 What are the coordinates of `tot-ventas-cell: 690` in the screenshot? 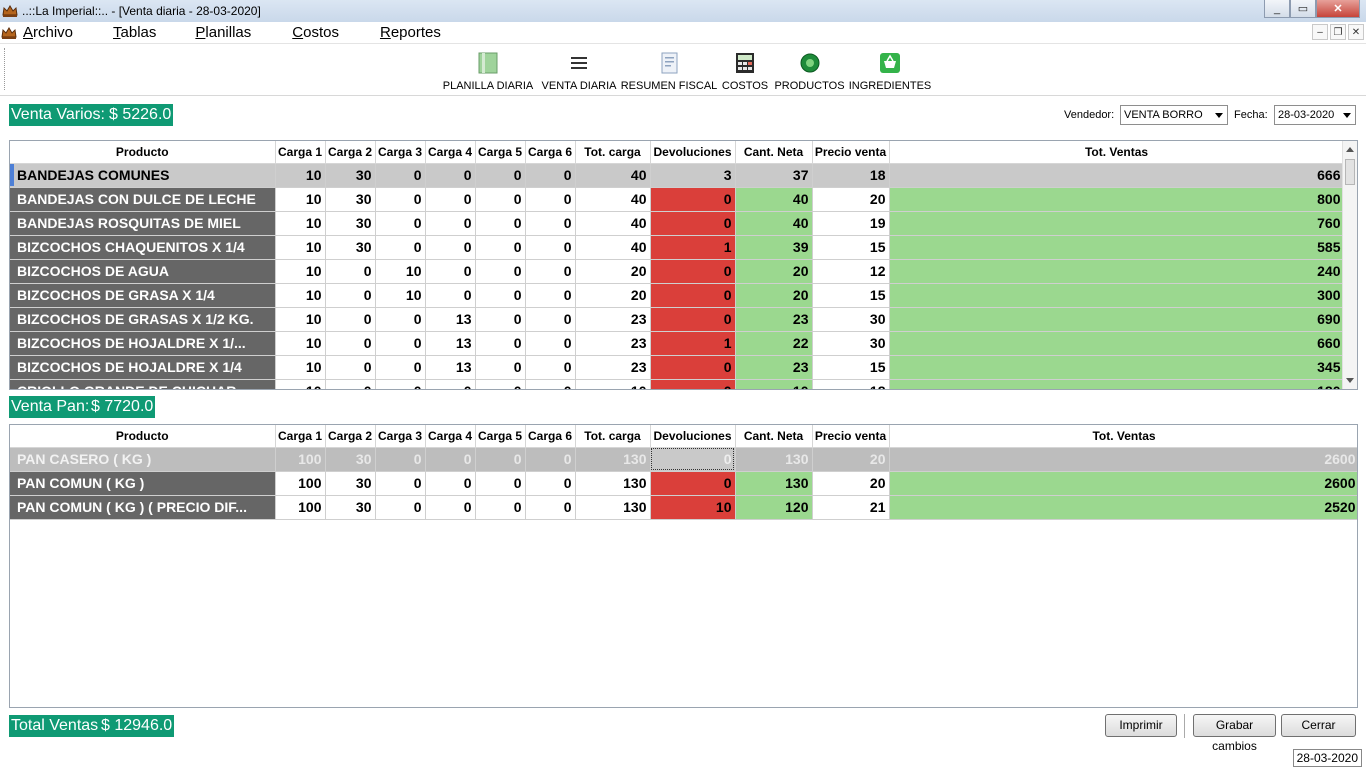 It's located at (1117, 319).